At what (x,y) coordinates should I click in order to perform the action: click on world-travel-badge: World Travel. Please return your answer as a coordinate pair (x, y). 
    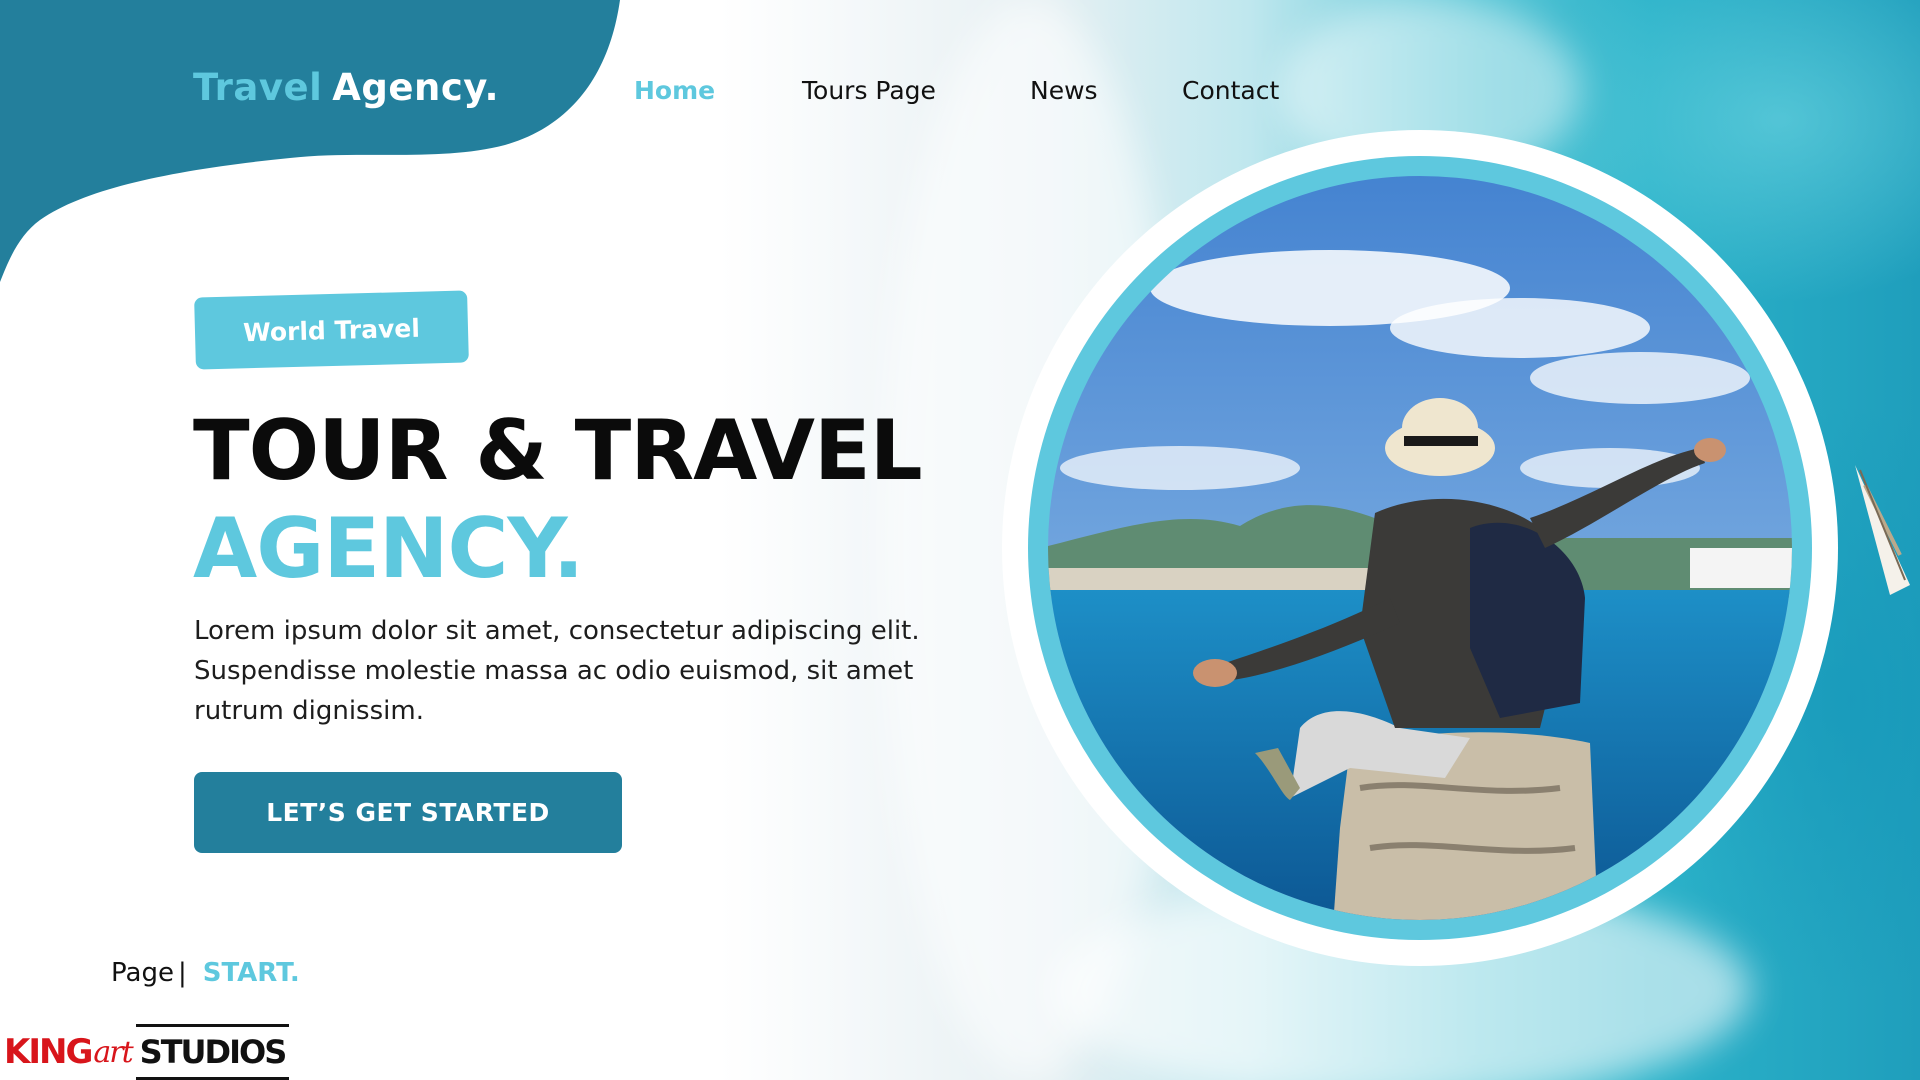
    Looking at the image, I should click on (331, 330).